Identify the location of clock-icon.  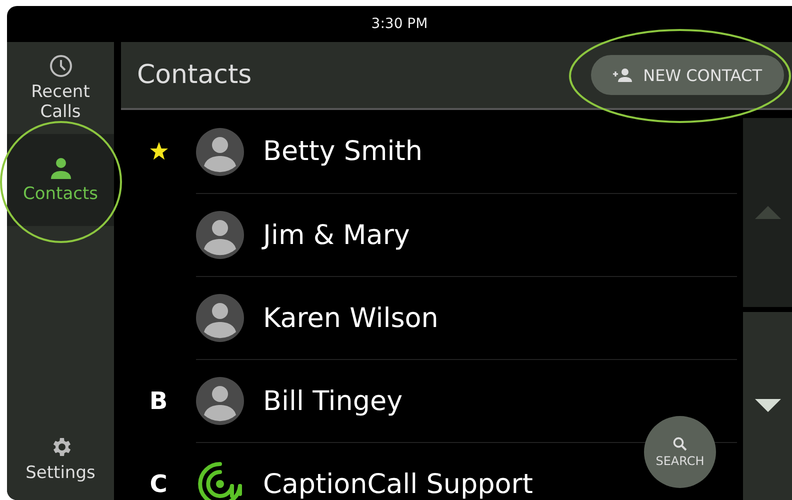
(60, 66).